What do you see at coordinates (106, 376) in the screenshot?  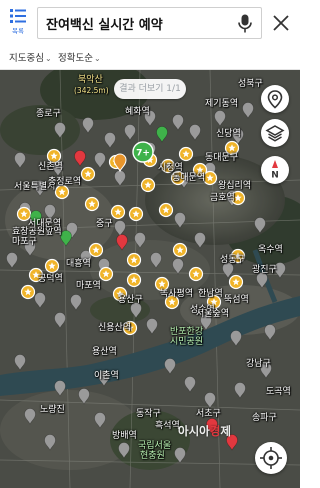 I see `map-label: 이촌역` at bounding box center [106, 376].